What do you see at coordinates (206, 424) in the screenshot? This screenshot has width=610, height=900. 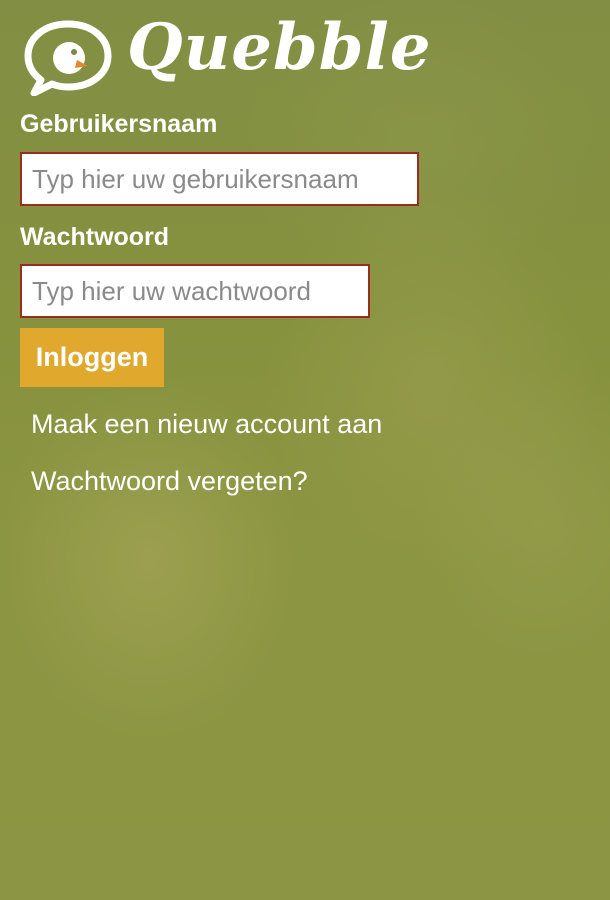 I see `create-account-link: Maak een nieuw account aan` at bounding box center [206, 424].